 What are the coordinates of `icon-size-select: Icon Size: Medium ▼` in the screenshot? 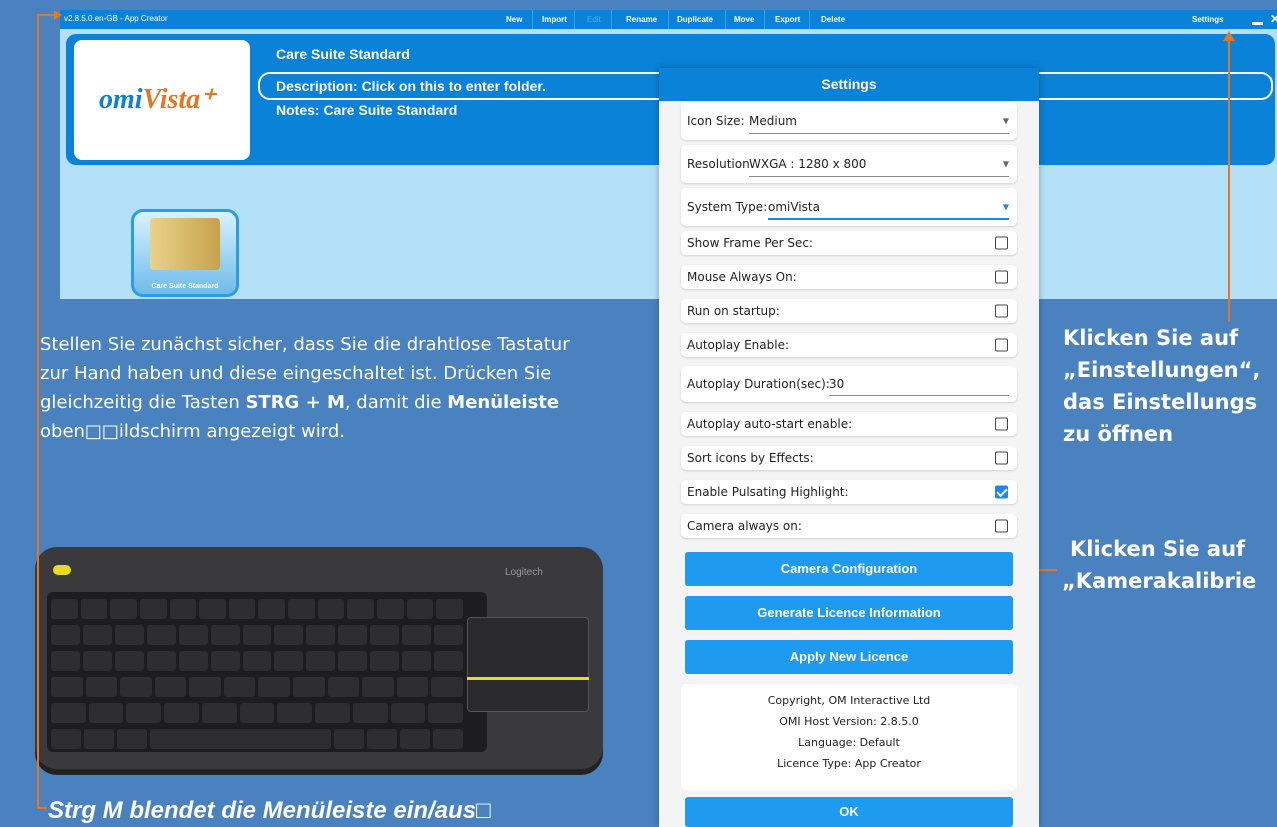 It's located at (849, 121).